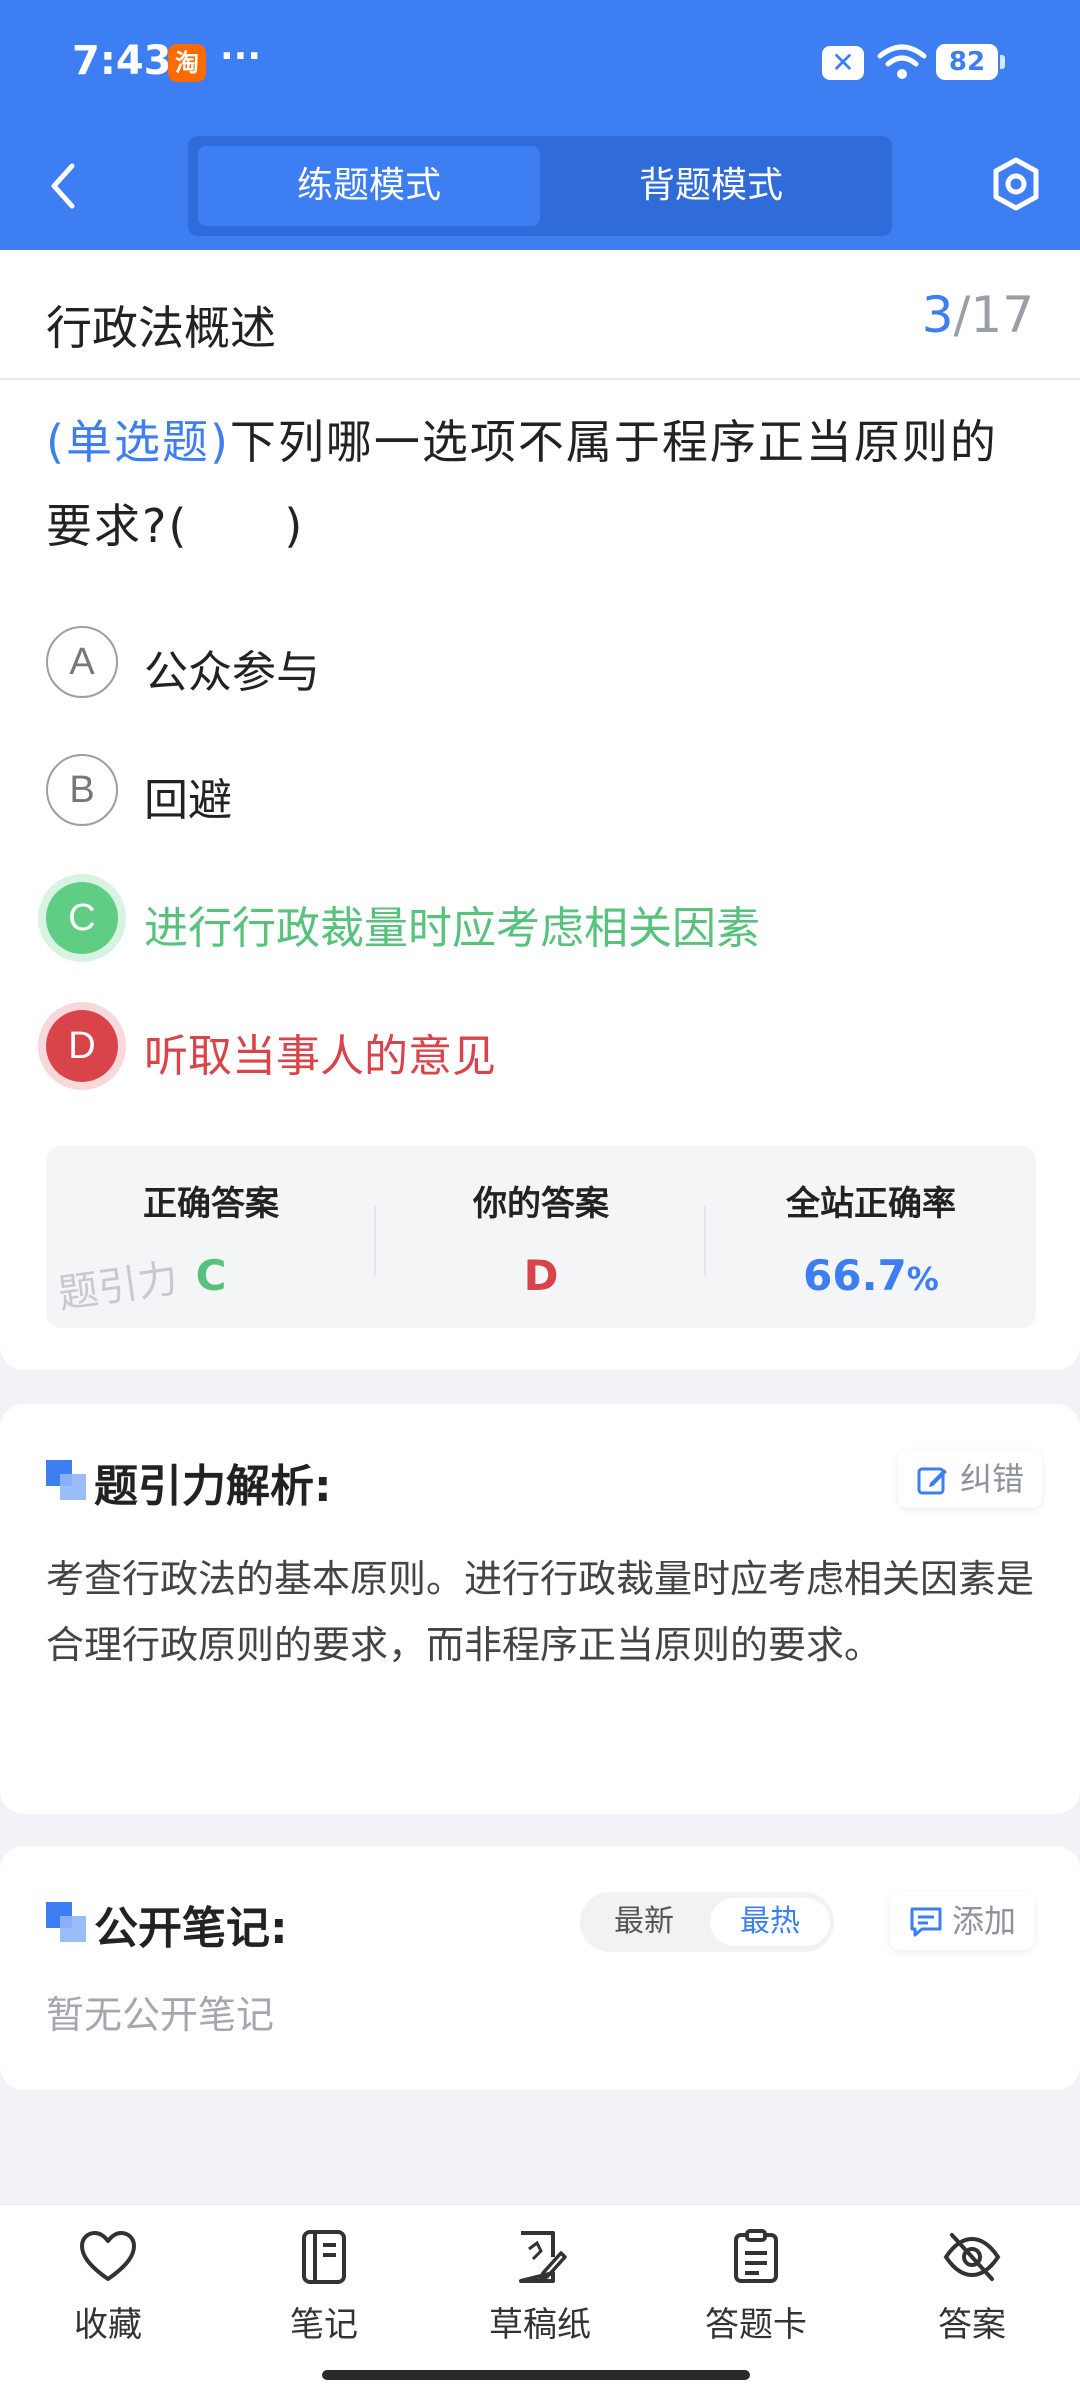  Describe the element at coordinates (992, 1479) in the screenshot. I see `report-error-label: 纠错` at that location.